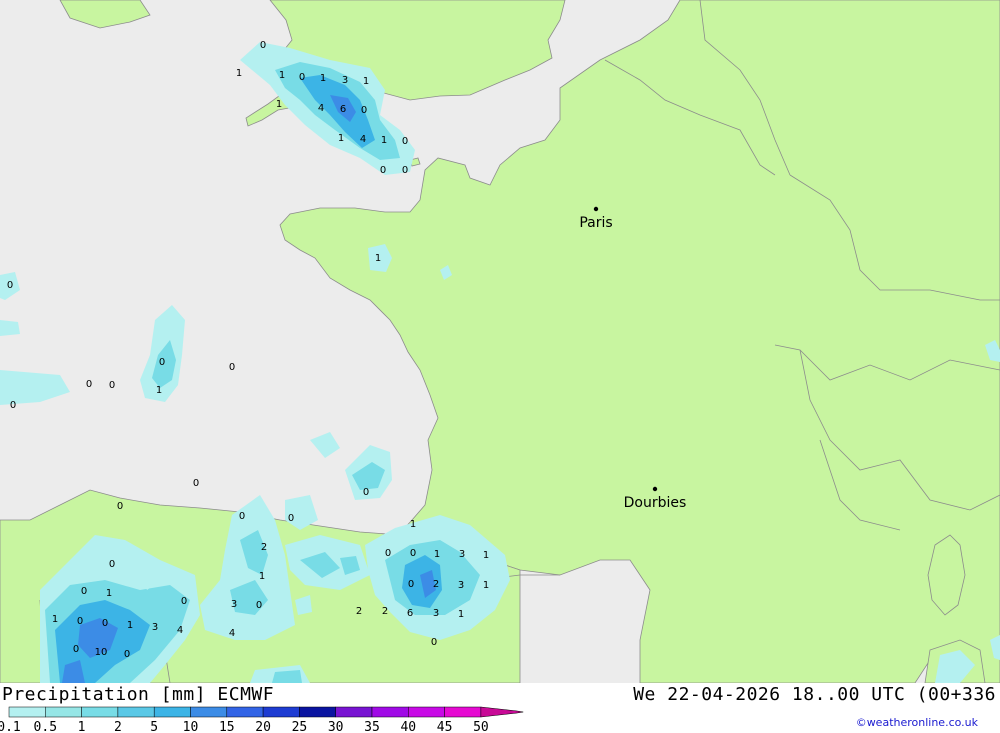  What do you see at coordinates (655, 489) in the screenshot?
I see `city-dot-dourbies` at bounding box center [655, 489].